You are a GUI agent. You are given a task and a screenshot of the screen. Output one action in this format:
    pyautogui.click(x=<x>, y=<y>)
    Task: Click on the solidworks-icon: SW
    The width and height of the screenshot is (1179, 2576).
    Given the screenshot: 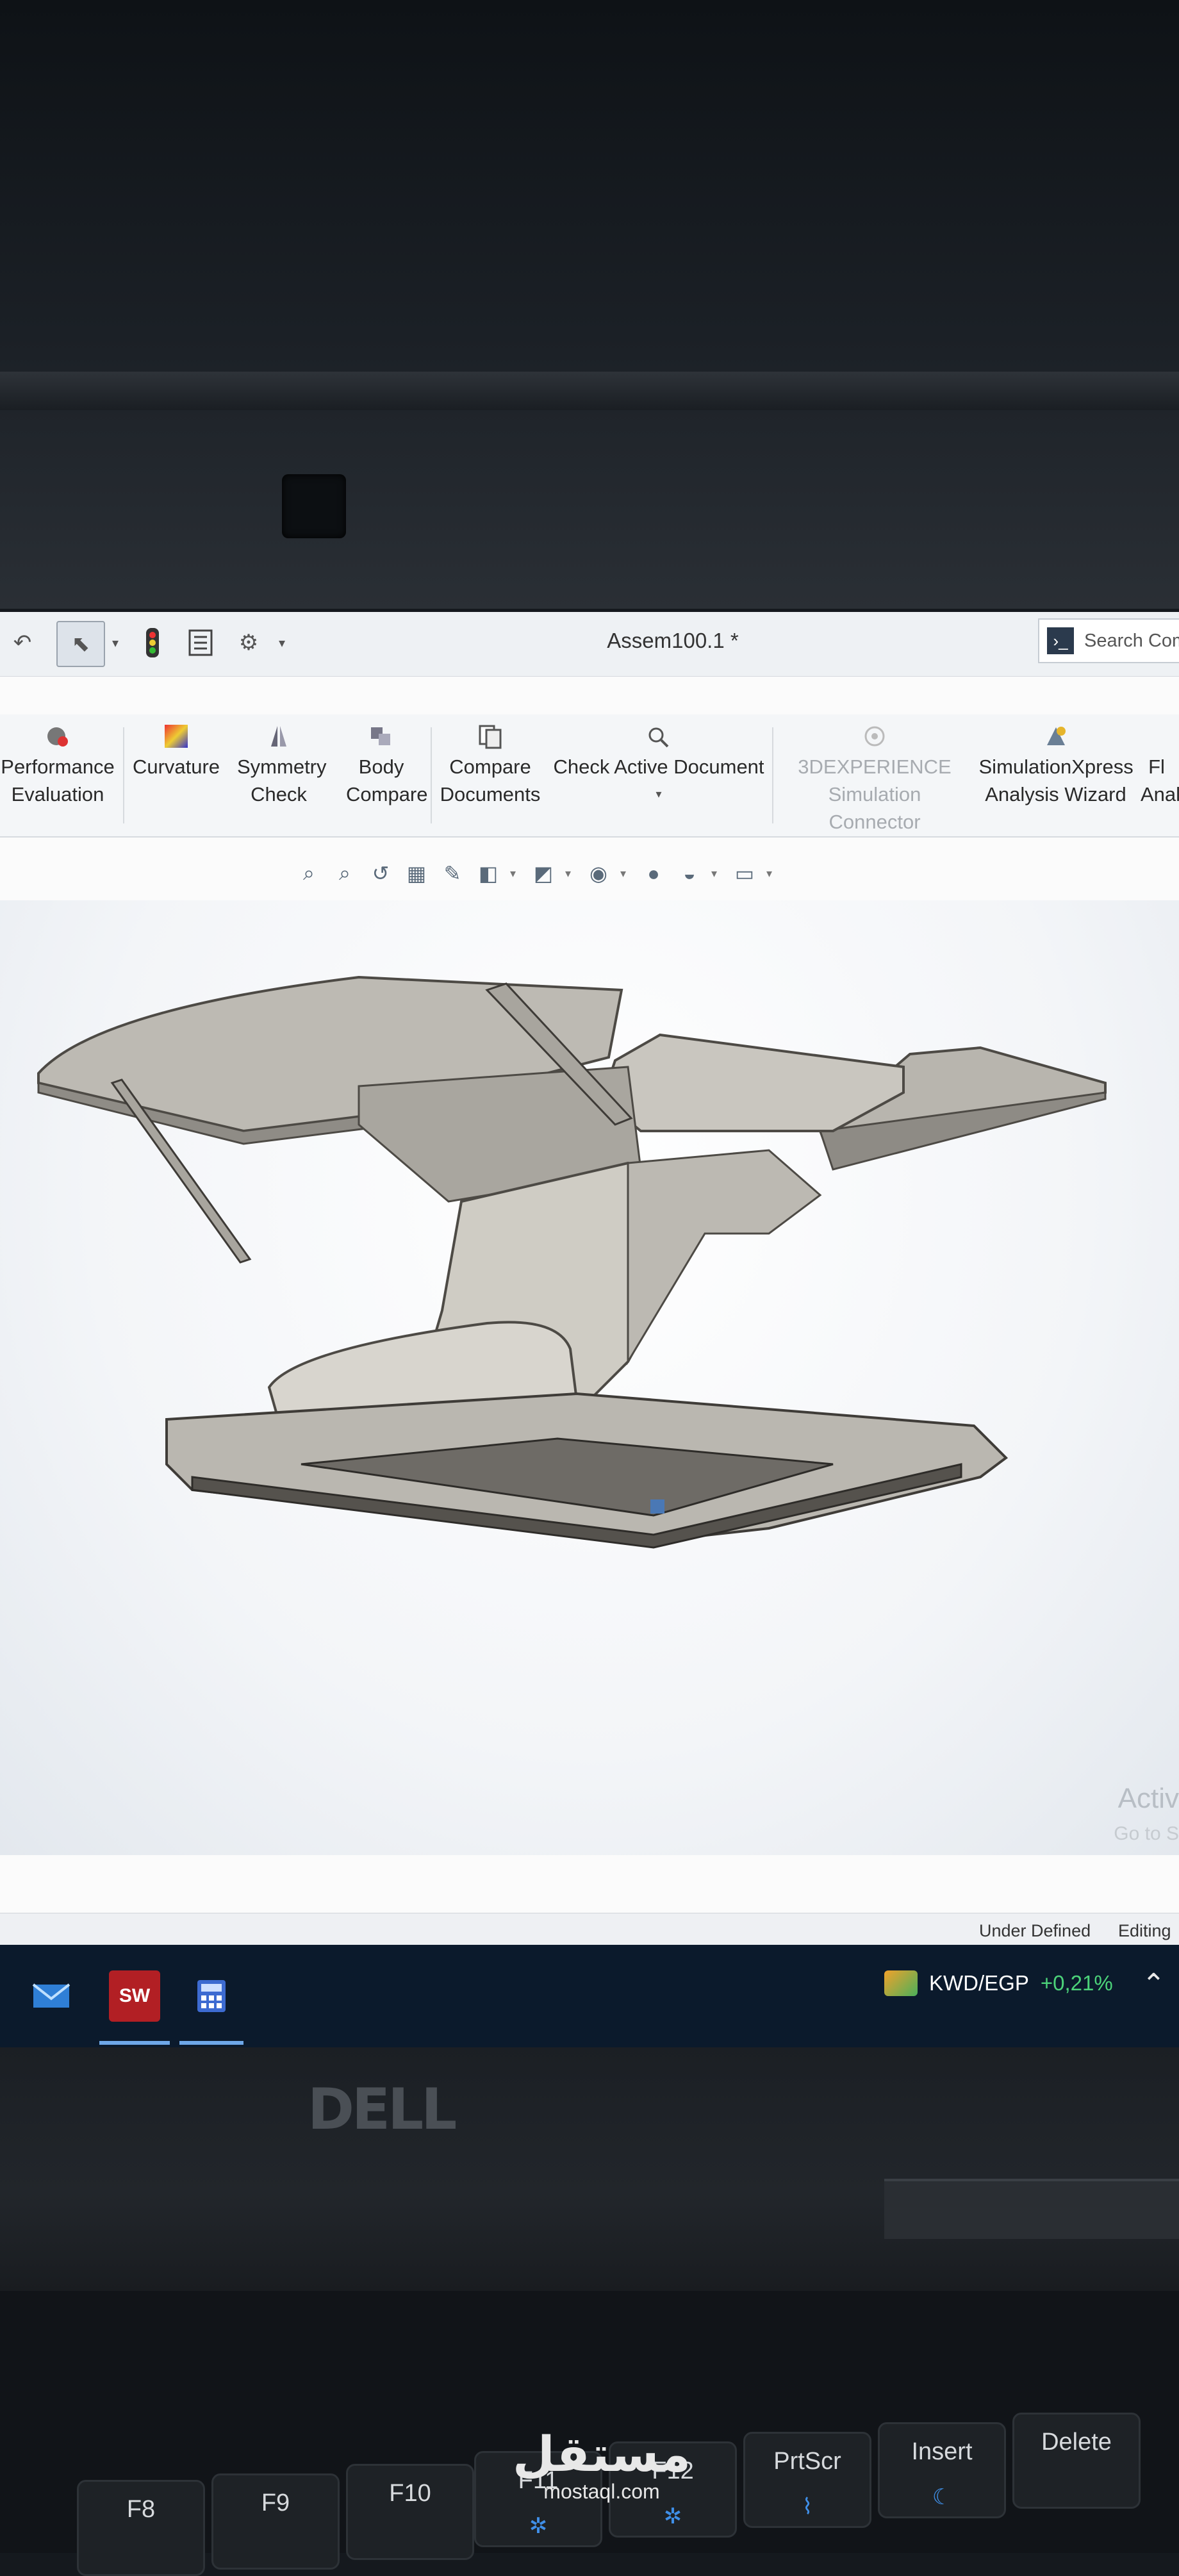 What is the action you would take?
    pyautogui.click(x=134, y=1996)
    